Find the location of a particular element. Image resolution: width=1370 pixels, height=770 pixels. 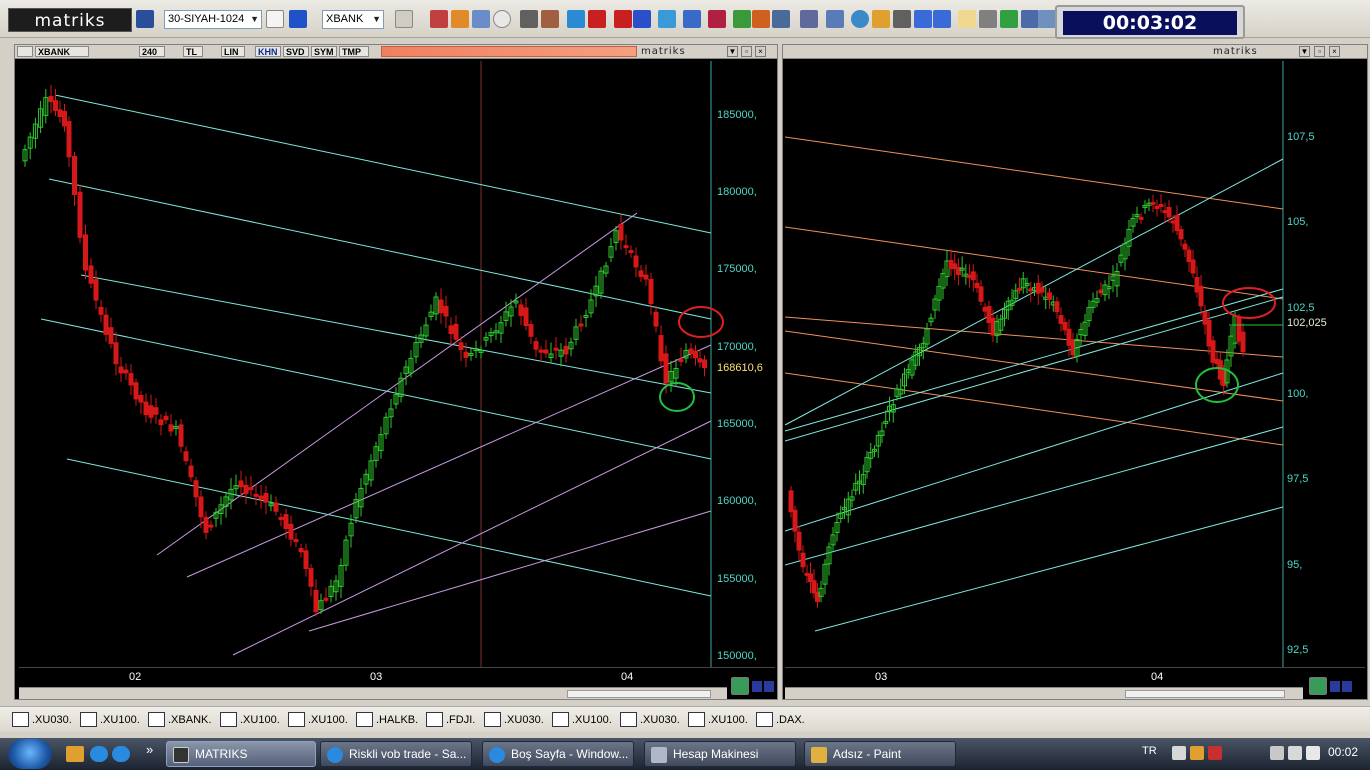

chart-menu-icon is located at coordinates (25, 51).